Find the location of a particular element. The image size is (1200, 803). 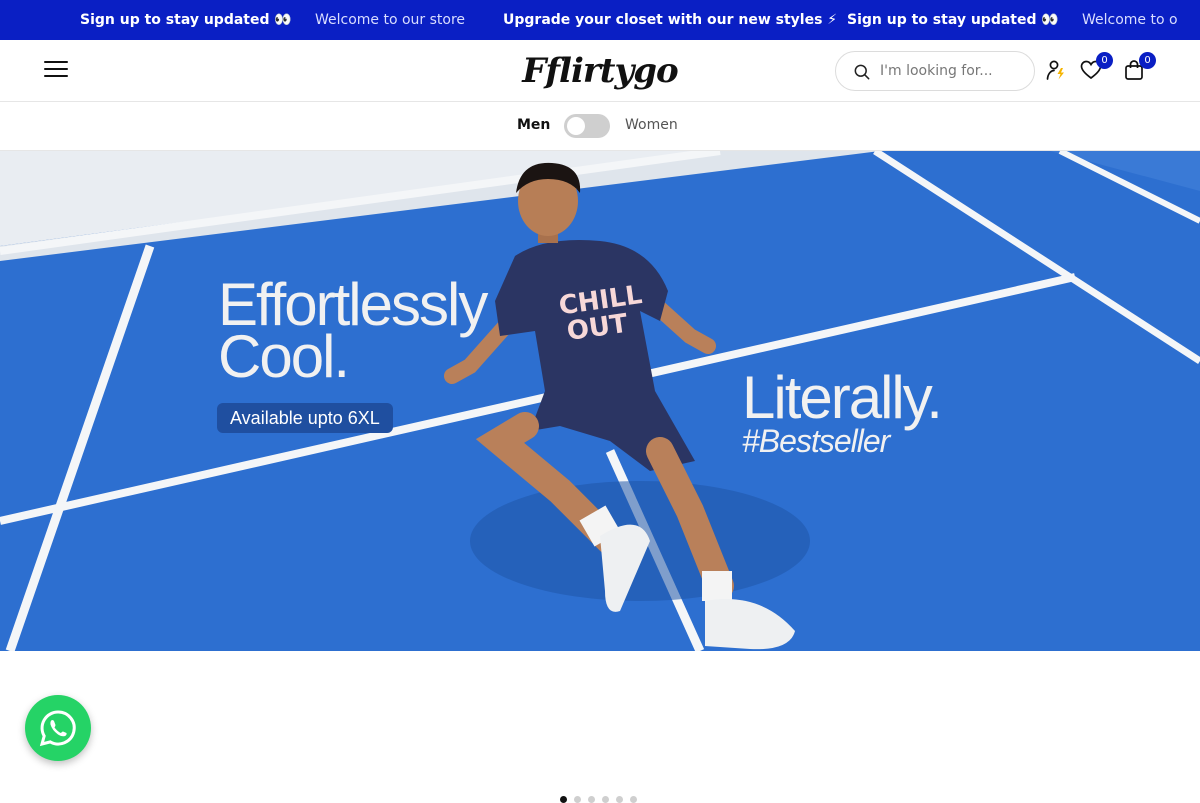

gender-switch-bar: Men Women is located at coordinates (600, 126).